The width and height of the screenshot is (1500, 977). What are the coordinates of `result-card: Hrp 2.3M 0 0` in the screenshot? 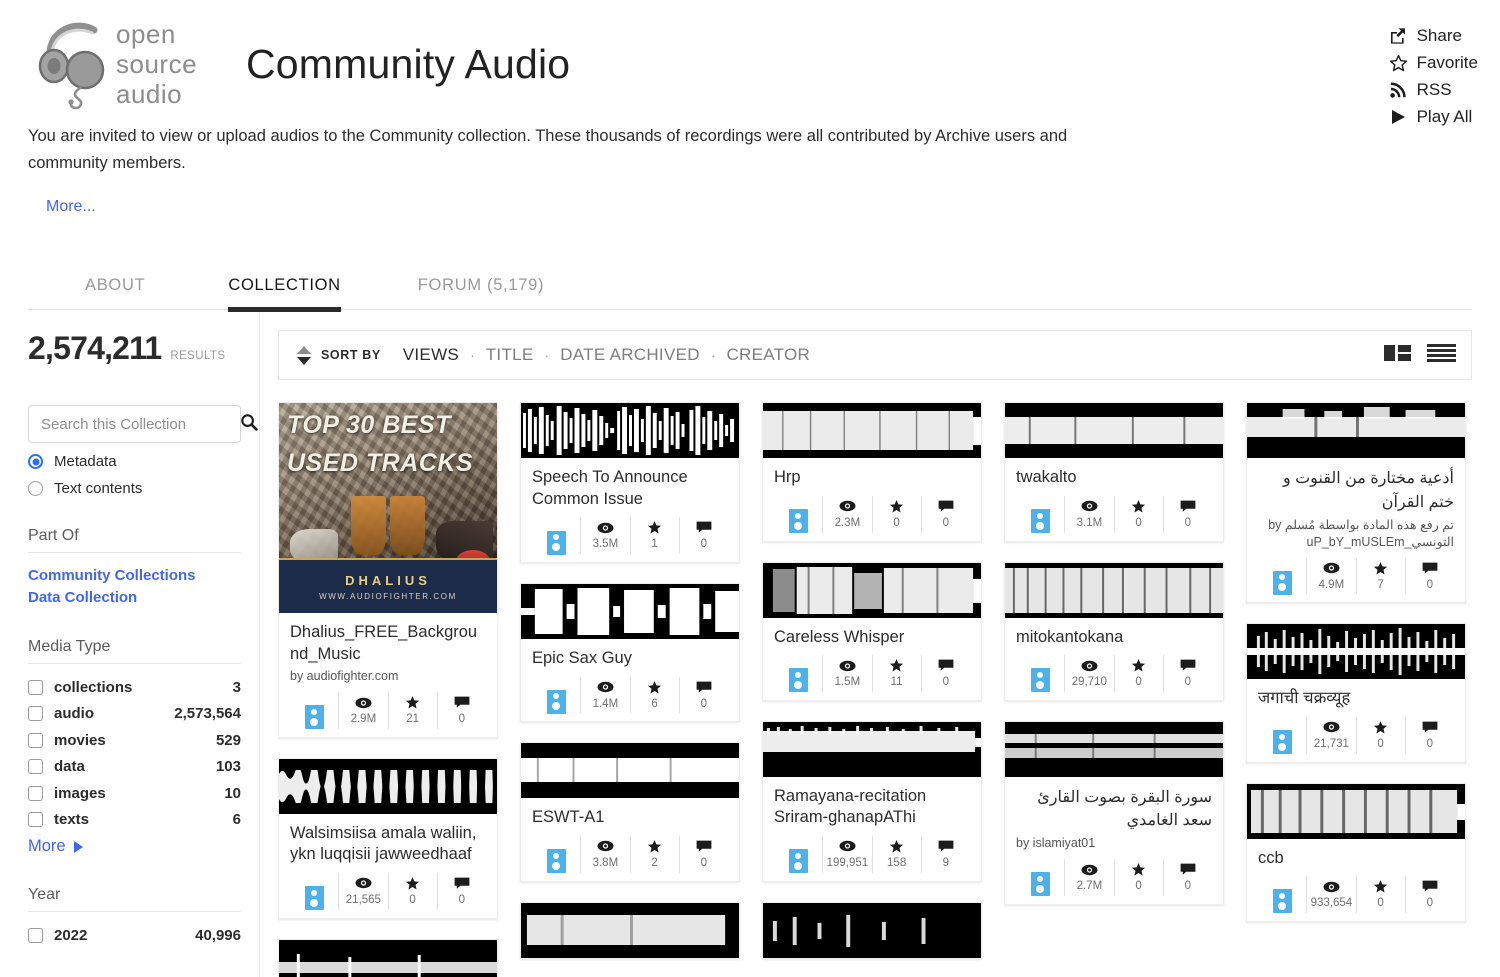 It's located at (872, 472).